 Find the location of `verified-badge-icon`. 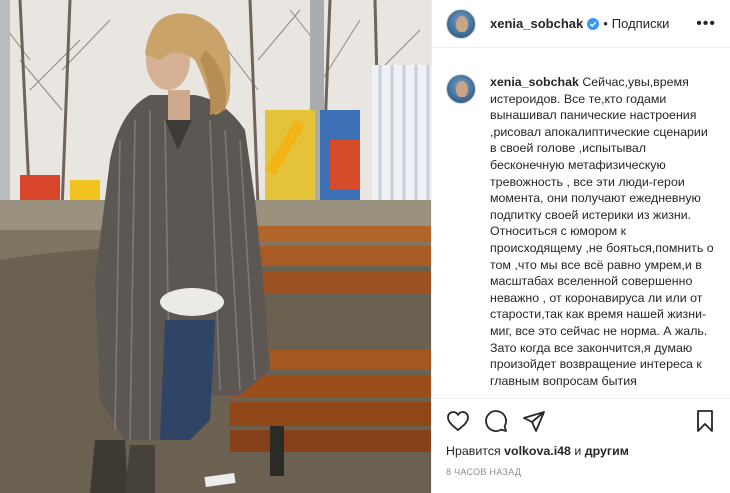

verified-badge-icon is located at coordinates (593, 23).